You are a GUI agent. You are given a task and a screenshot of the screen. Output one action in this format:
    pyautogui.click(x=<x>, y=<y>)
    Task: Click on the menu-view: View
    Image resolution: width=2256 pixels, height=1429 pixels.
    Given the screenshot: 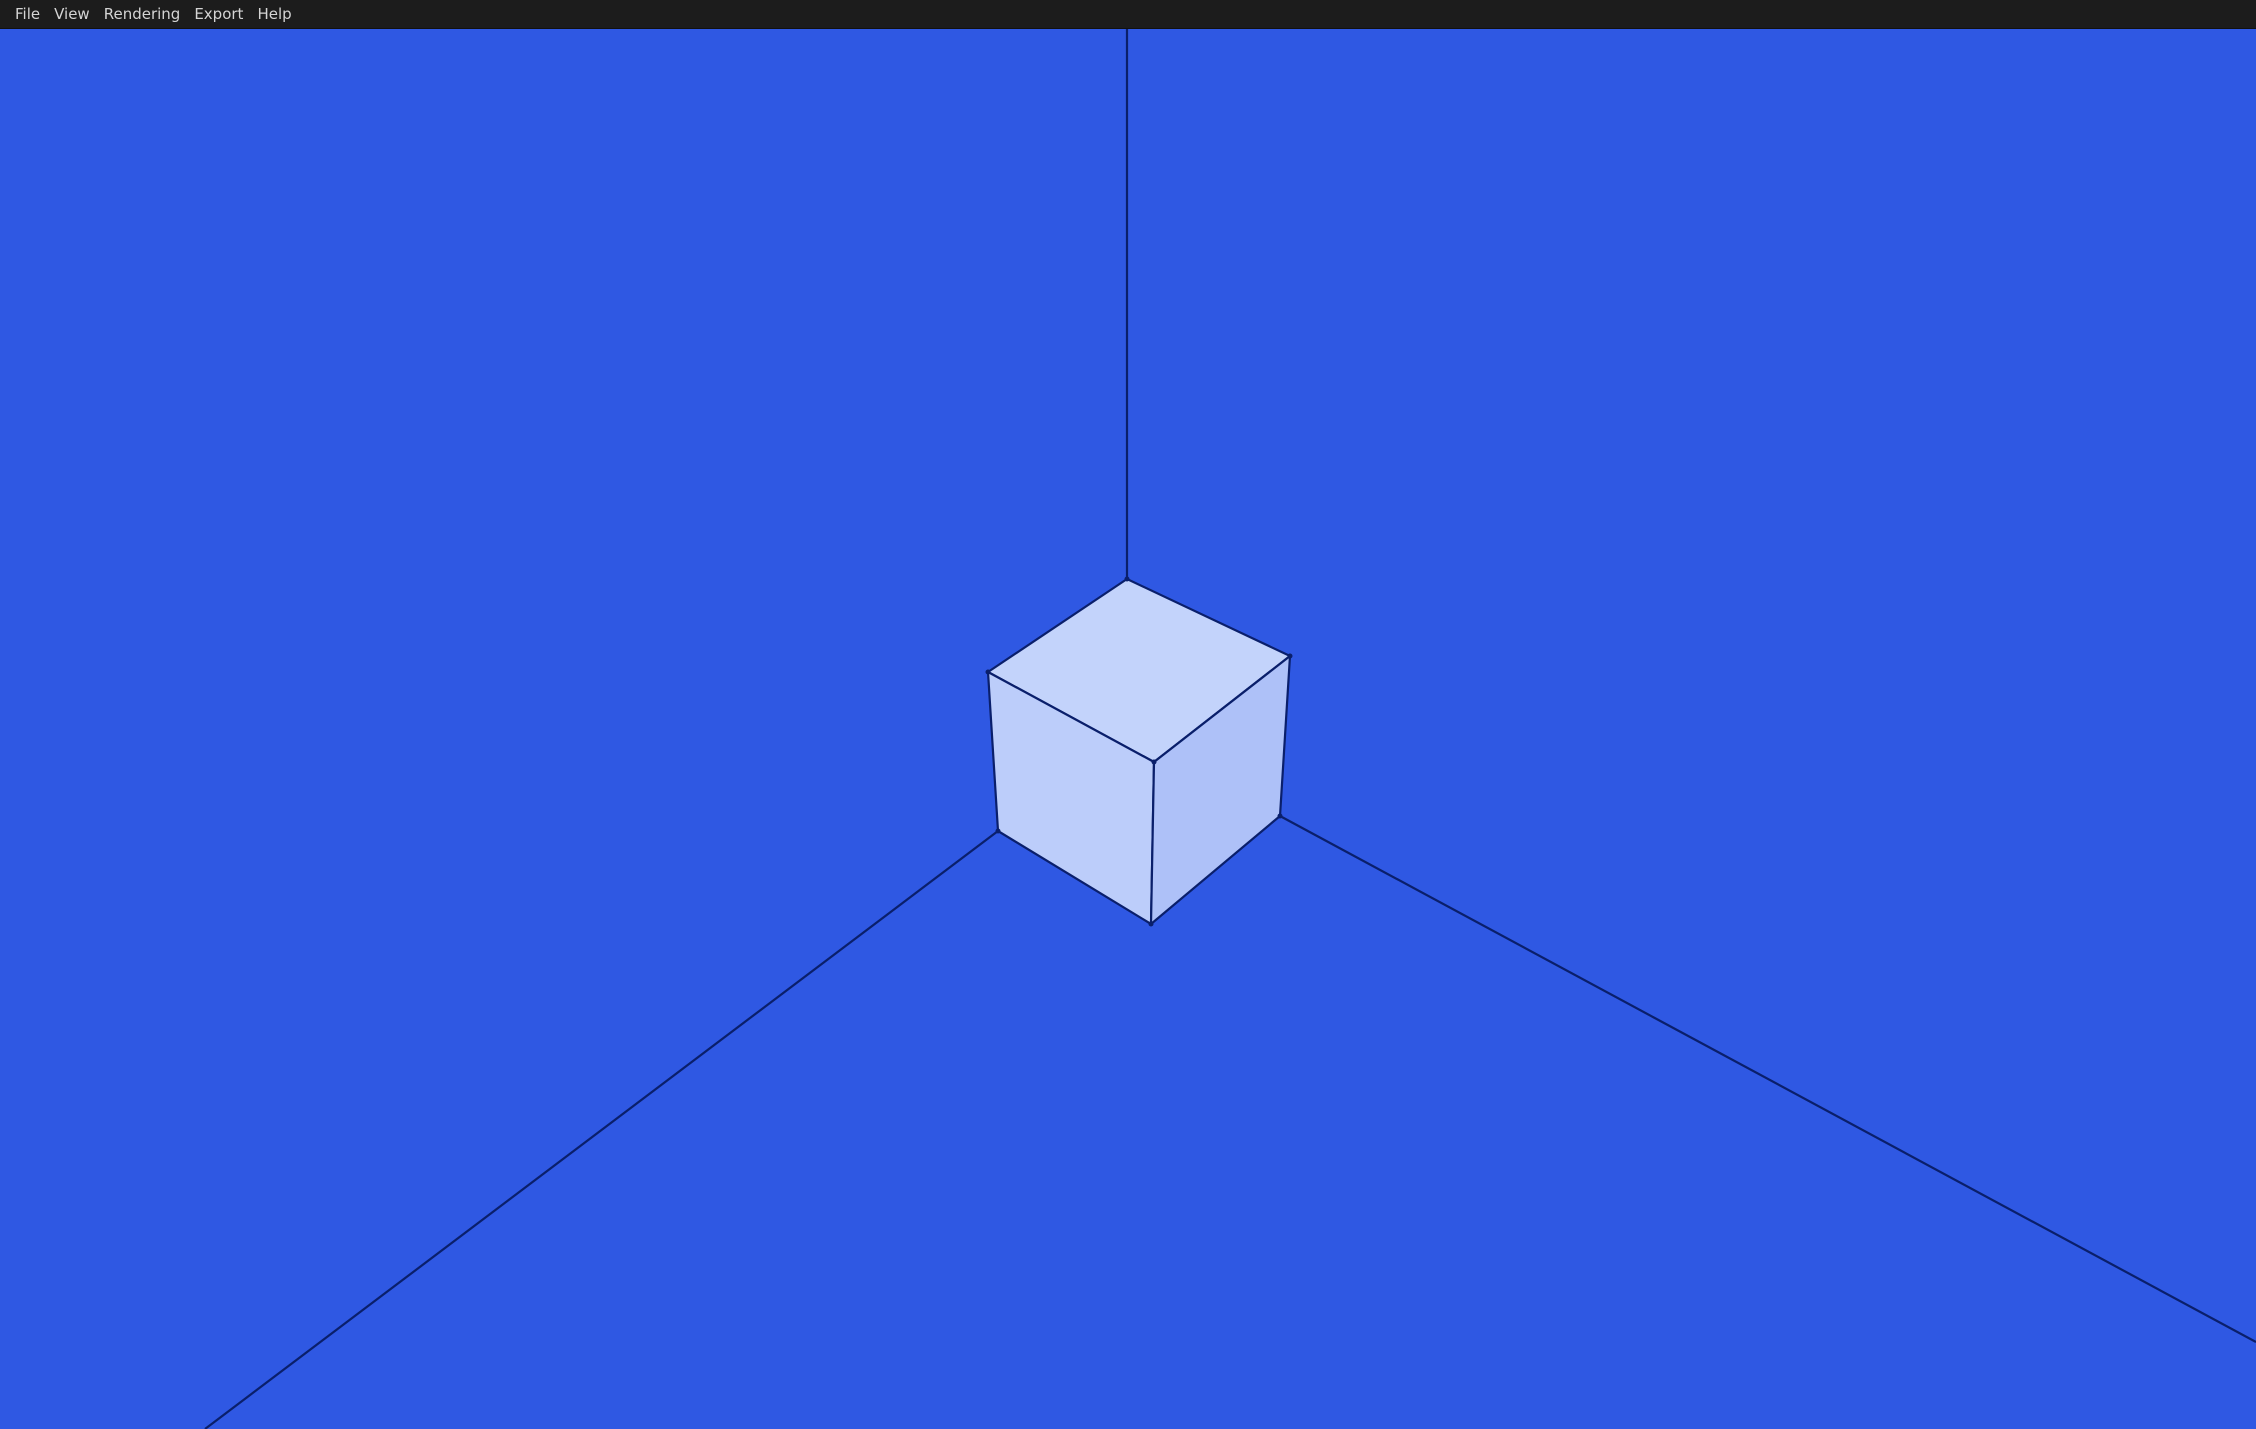 What is the action you would take?
    pyautogui.click(x=72, y=14)
    